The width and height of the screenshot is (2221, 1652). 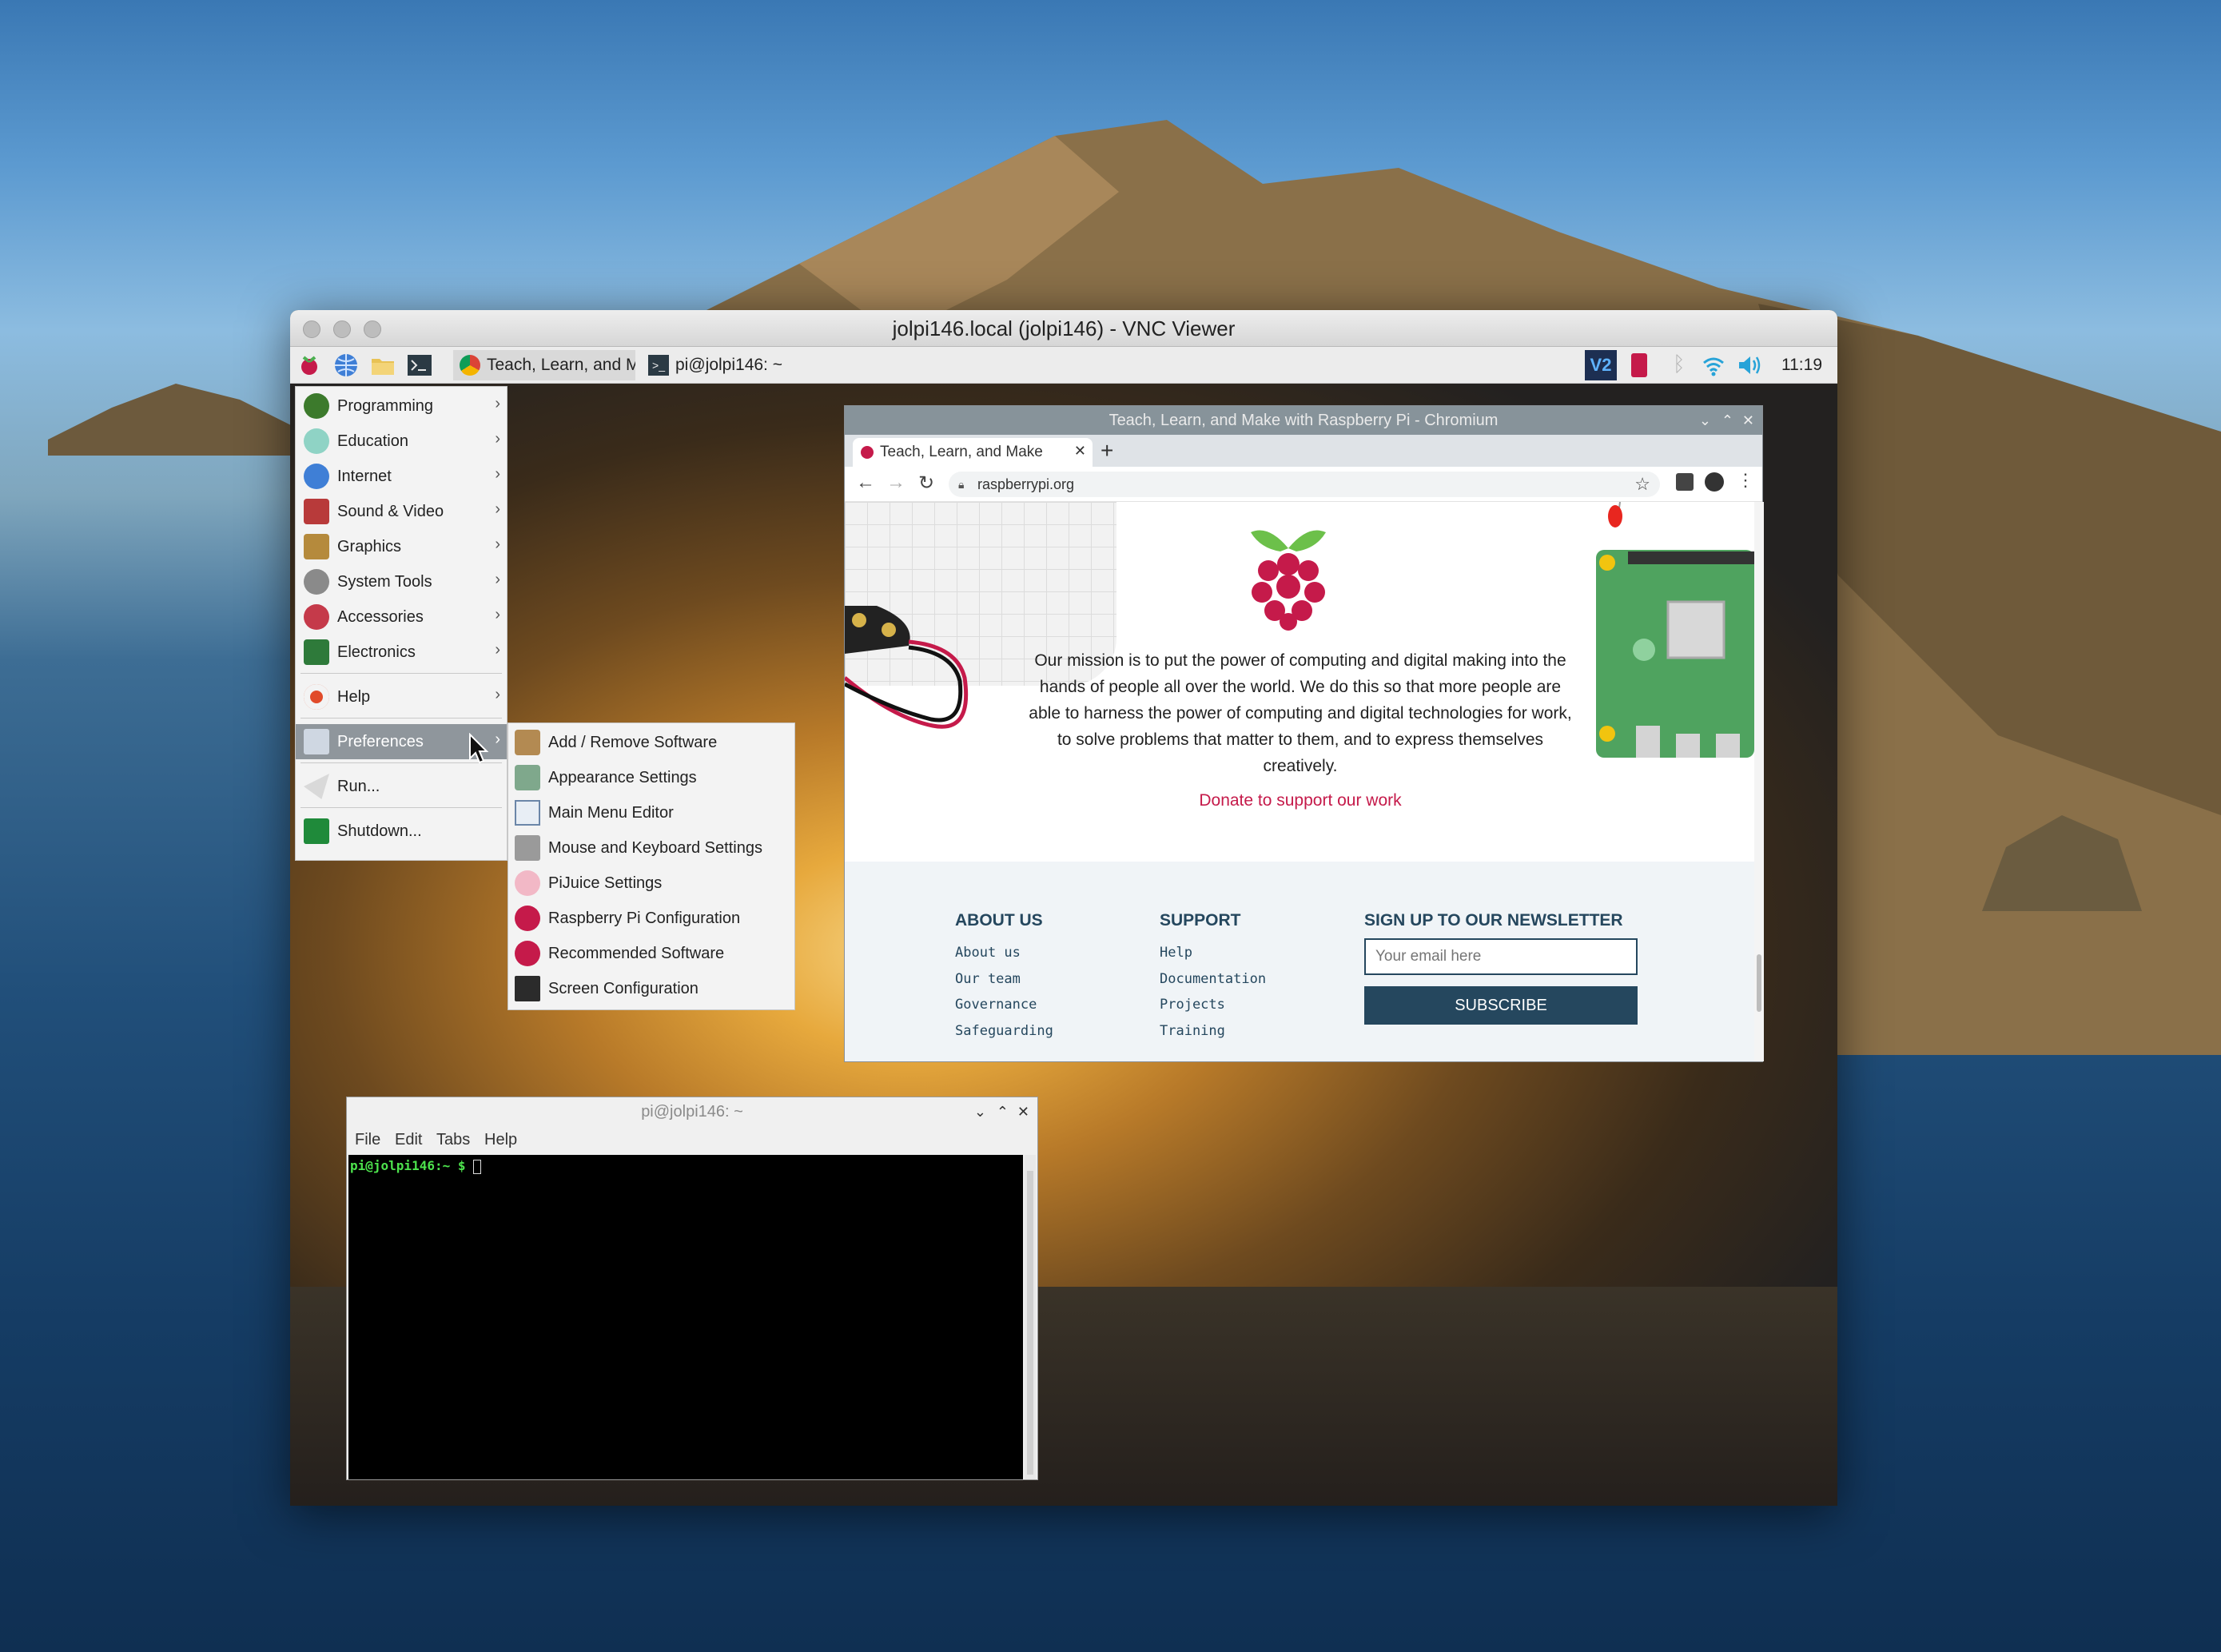 I want to click on menu-item-sound-video: Sound & Video ›, so click(x=401, y=511).